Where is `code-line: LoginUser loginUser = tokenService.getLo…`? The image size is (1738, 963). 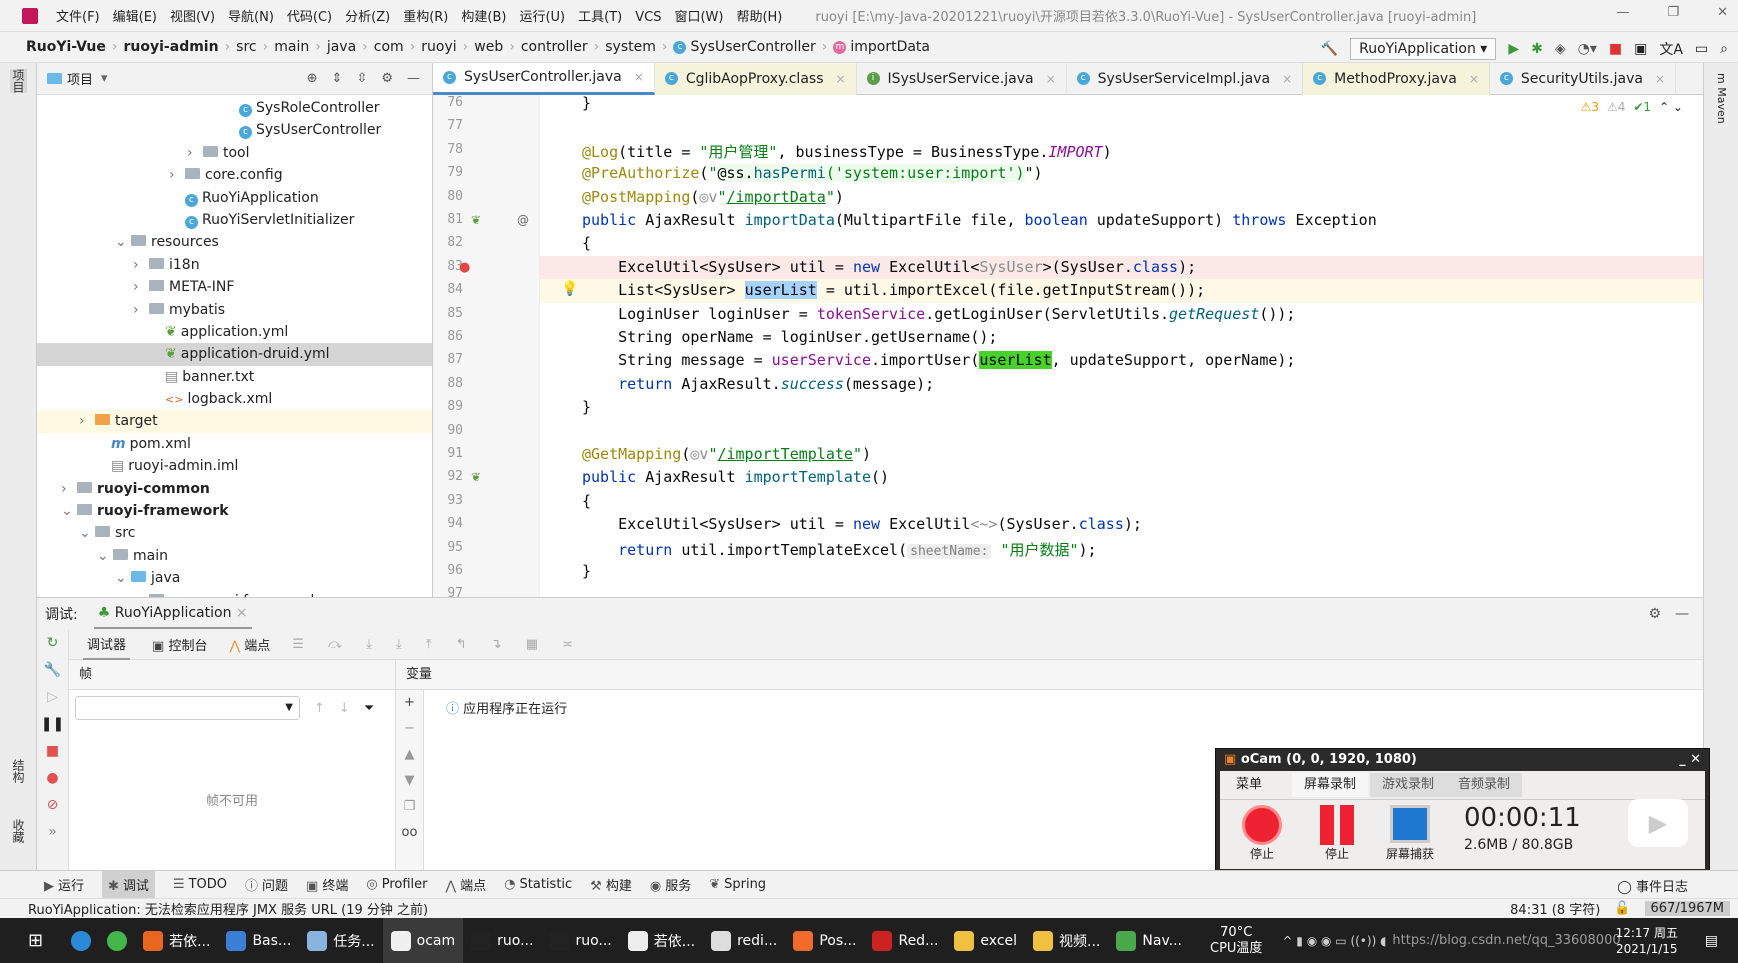 code-line: LoginUser loginUser = tokenService.getLo… is located at coordinates (938, 314).